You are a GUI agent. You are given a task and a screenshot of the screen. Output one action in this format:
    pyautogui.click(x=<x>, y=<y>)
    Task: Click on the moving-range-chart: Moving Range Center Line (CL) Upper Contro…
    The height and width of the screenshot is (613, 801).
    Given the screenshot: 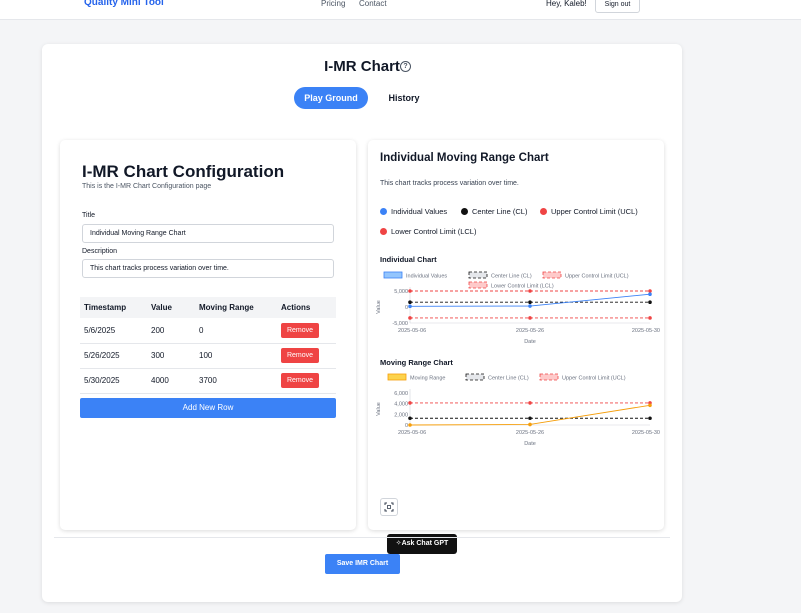 What is the action you would take?
    pyautogui.click(x=518, y=410)
    